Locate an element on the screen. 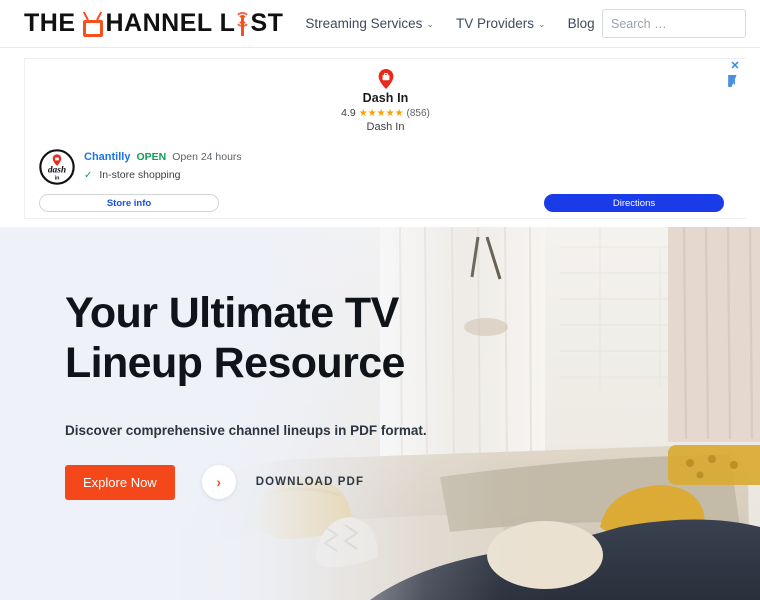 The height and width of the screenshot is (600, 760). search-input is located at coordinates (685, 23).